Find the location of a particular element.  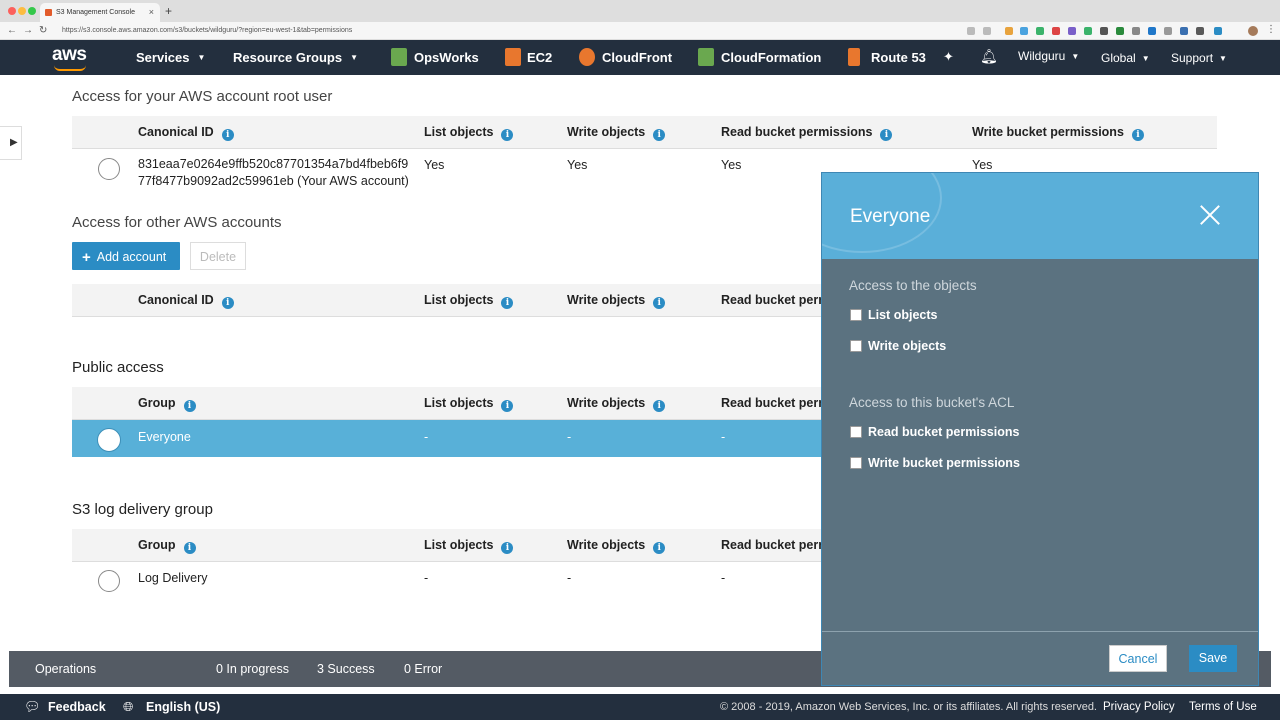

close-tab-icon: × is located at coordinates (151, 12).